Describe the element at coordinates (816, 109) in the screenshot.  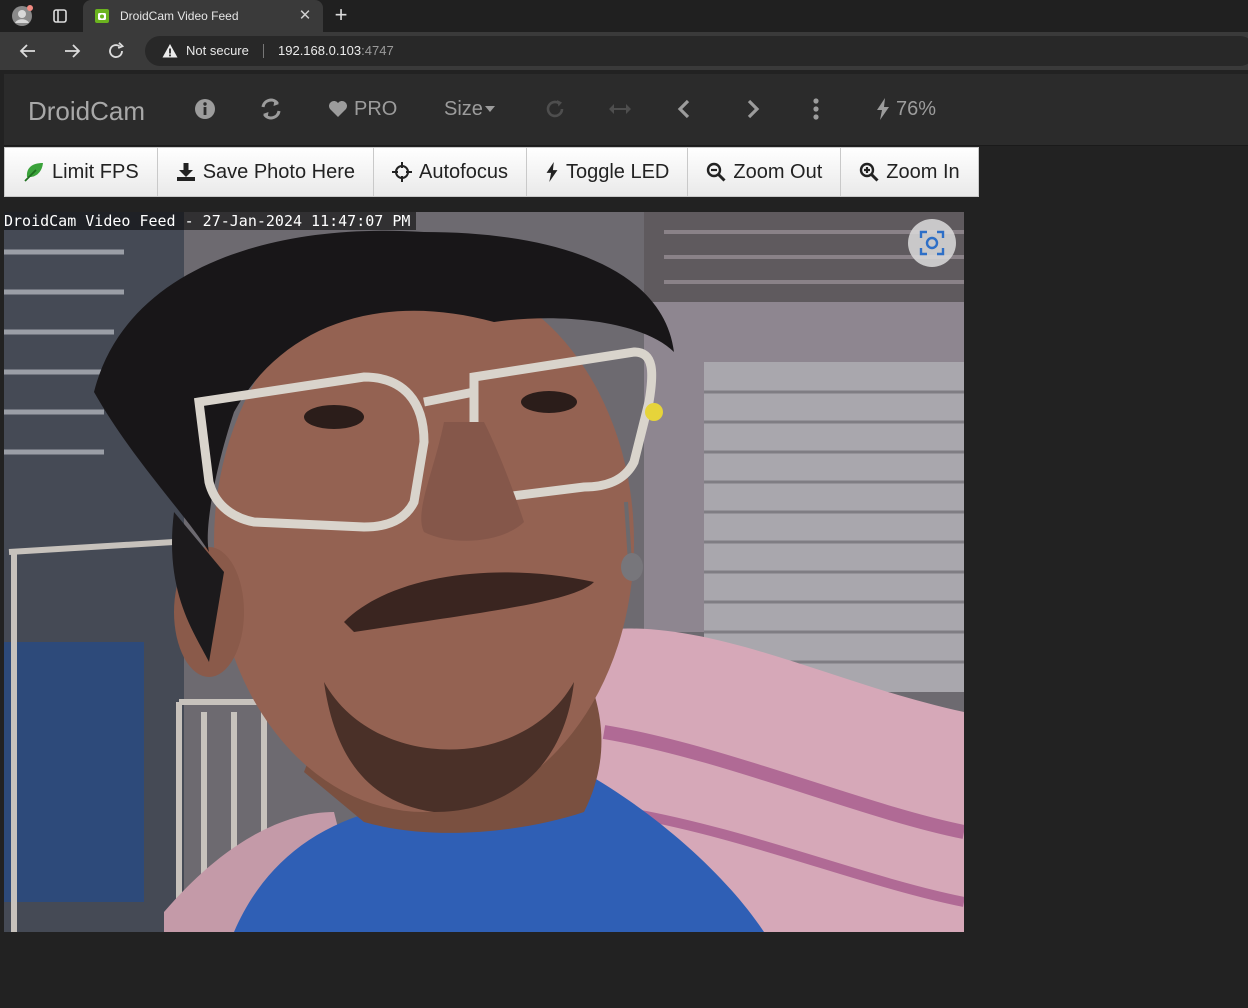
I see `more-vertical-icon` at that location.